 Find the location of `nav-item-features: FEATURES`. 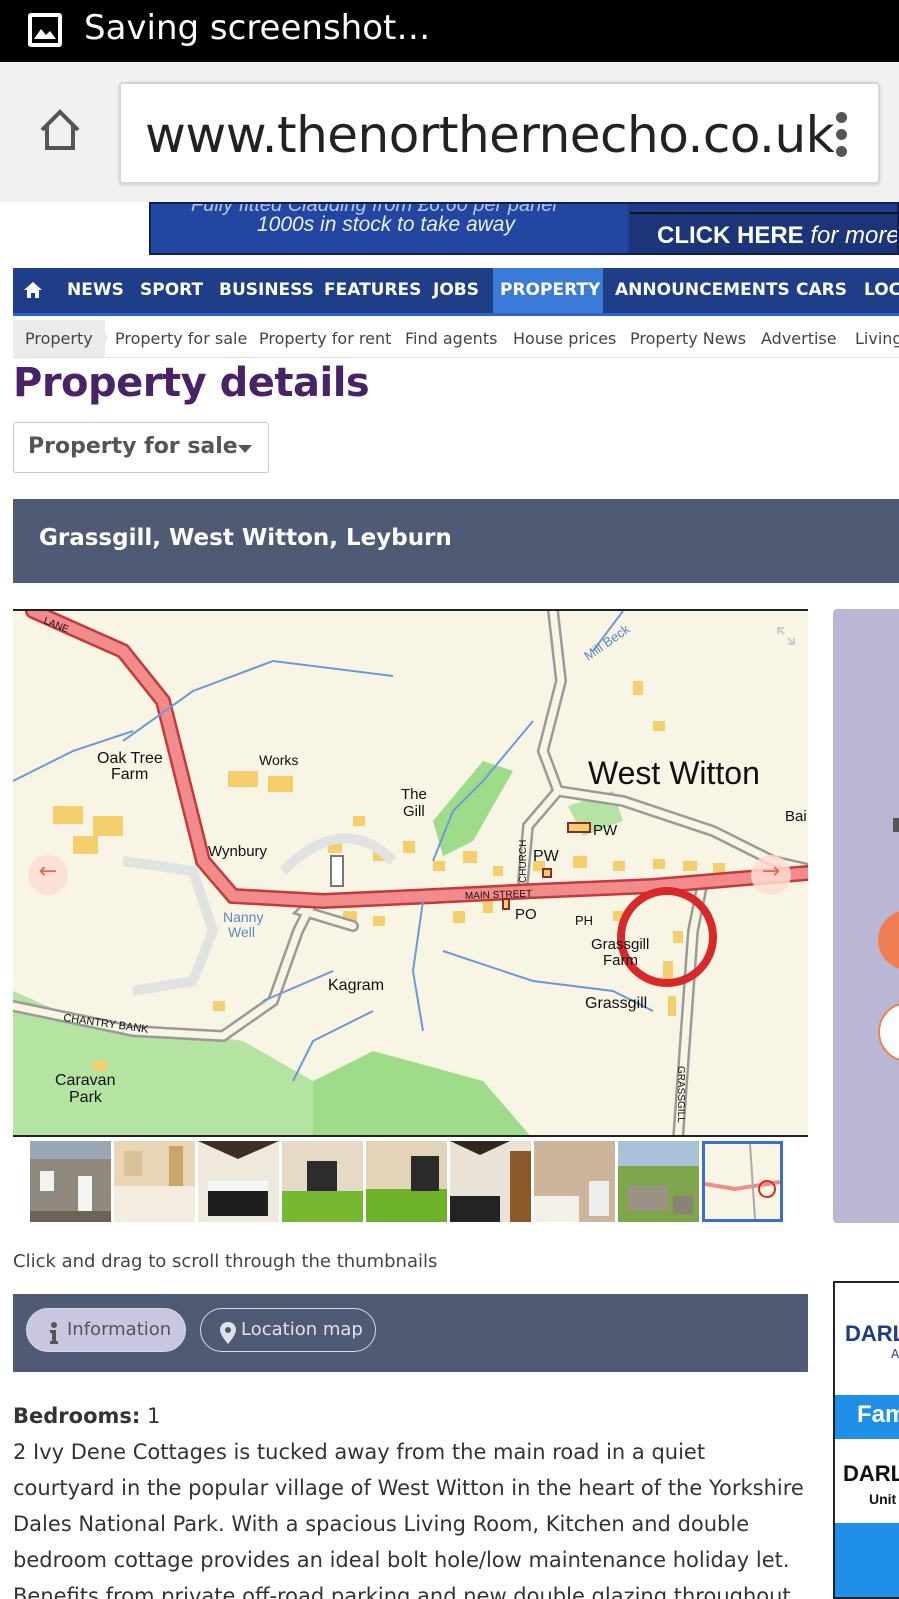

nav-item-features: FEATURES is located at coordinates (372, 290).